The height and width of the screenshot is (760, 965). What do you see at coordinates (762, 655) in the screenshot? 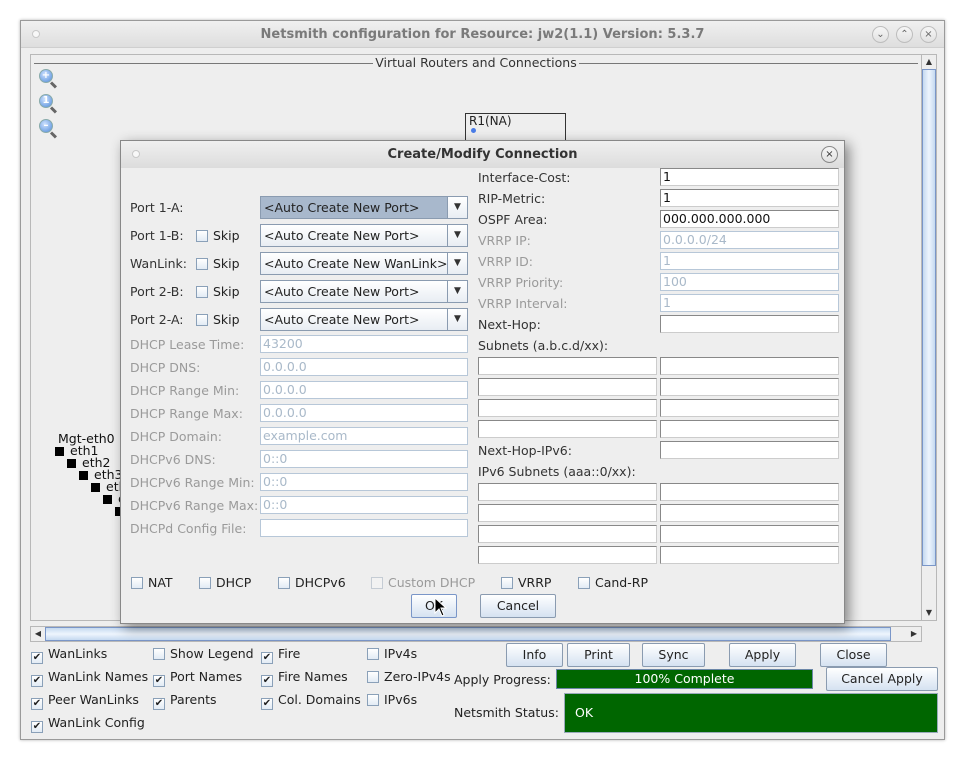
I see `apply-button: Apply` at bounding box center [762, 655].